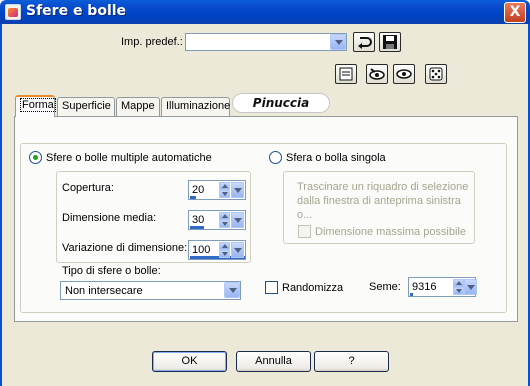  I want to click on variation-stepper, so click(224, 250).